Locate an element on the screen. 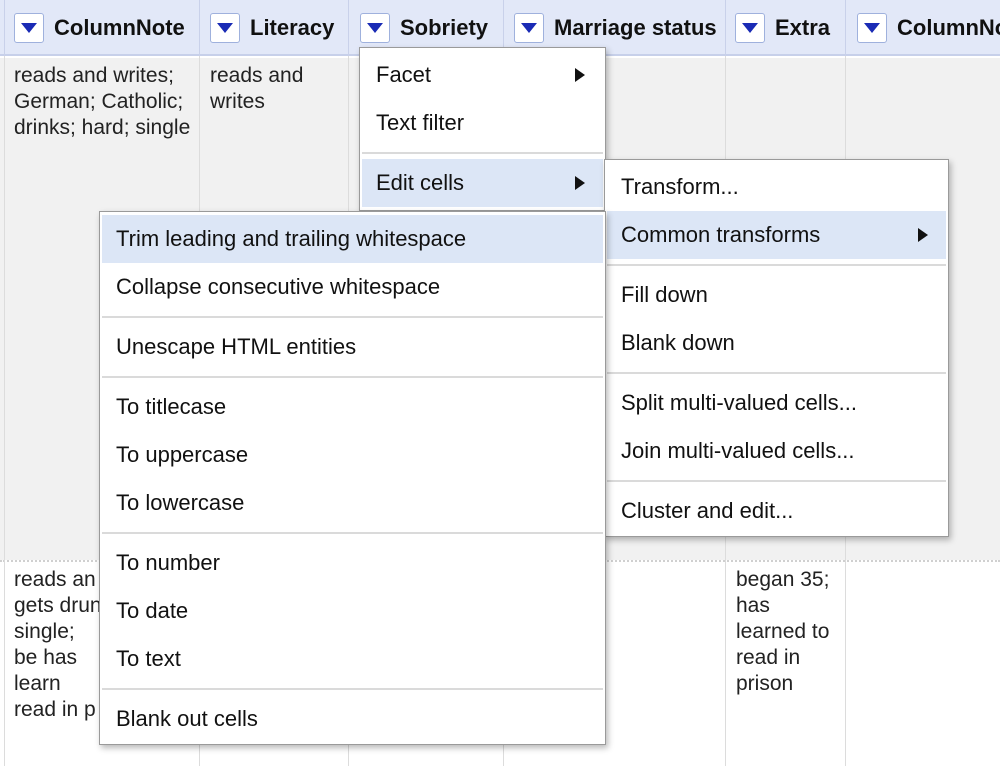 The image size is (1000, 766). menu-item-to-date: To date is located at coordinates (352, 611).